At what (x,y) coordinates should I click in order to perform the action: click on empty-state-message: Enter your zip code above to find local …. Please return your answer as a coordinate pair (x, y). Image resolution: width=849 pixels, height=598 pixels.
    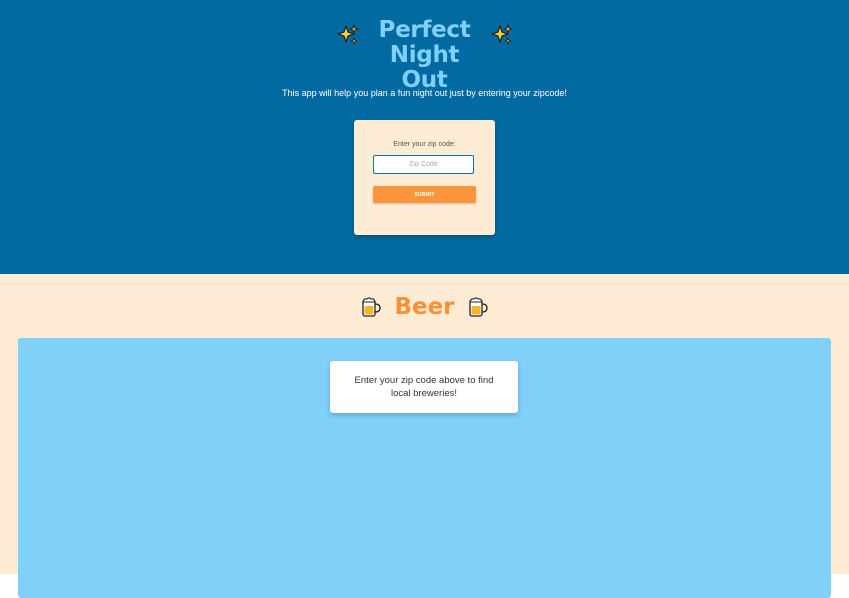
    Looking at the image, I should click on (424, 387).